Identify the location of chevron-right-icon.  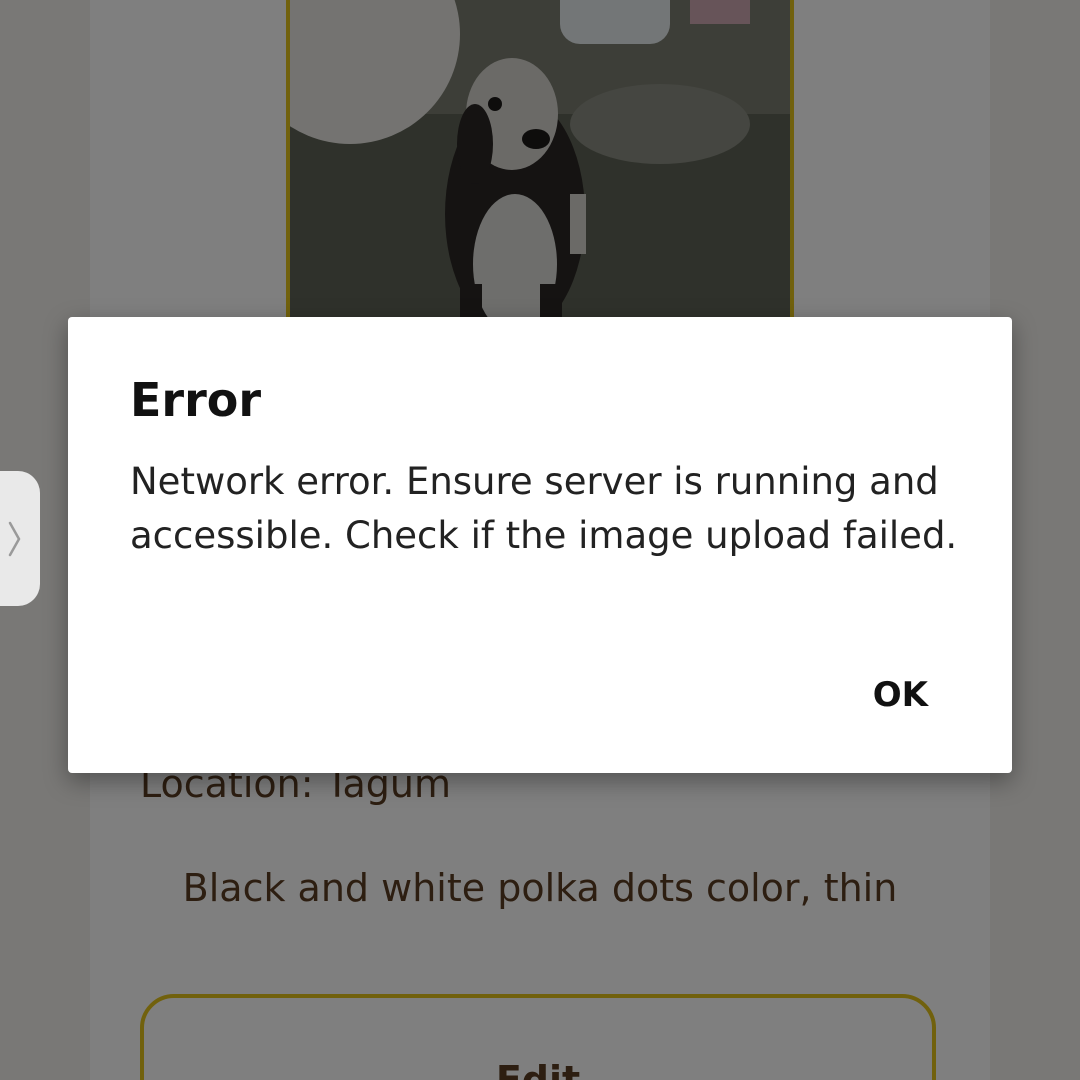
(14, 539).